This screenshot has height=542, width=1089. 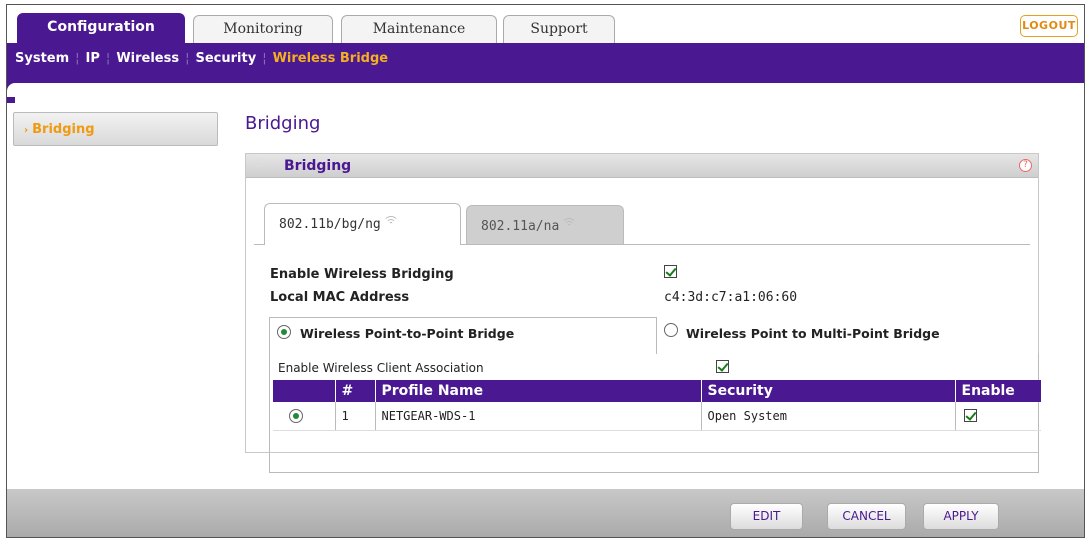 What do you see at coordinates (538, 391) in the screenshot?
I see `column-header-profile-name: Profile Name` at bounding box center [538, 391].